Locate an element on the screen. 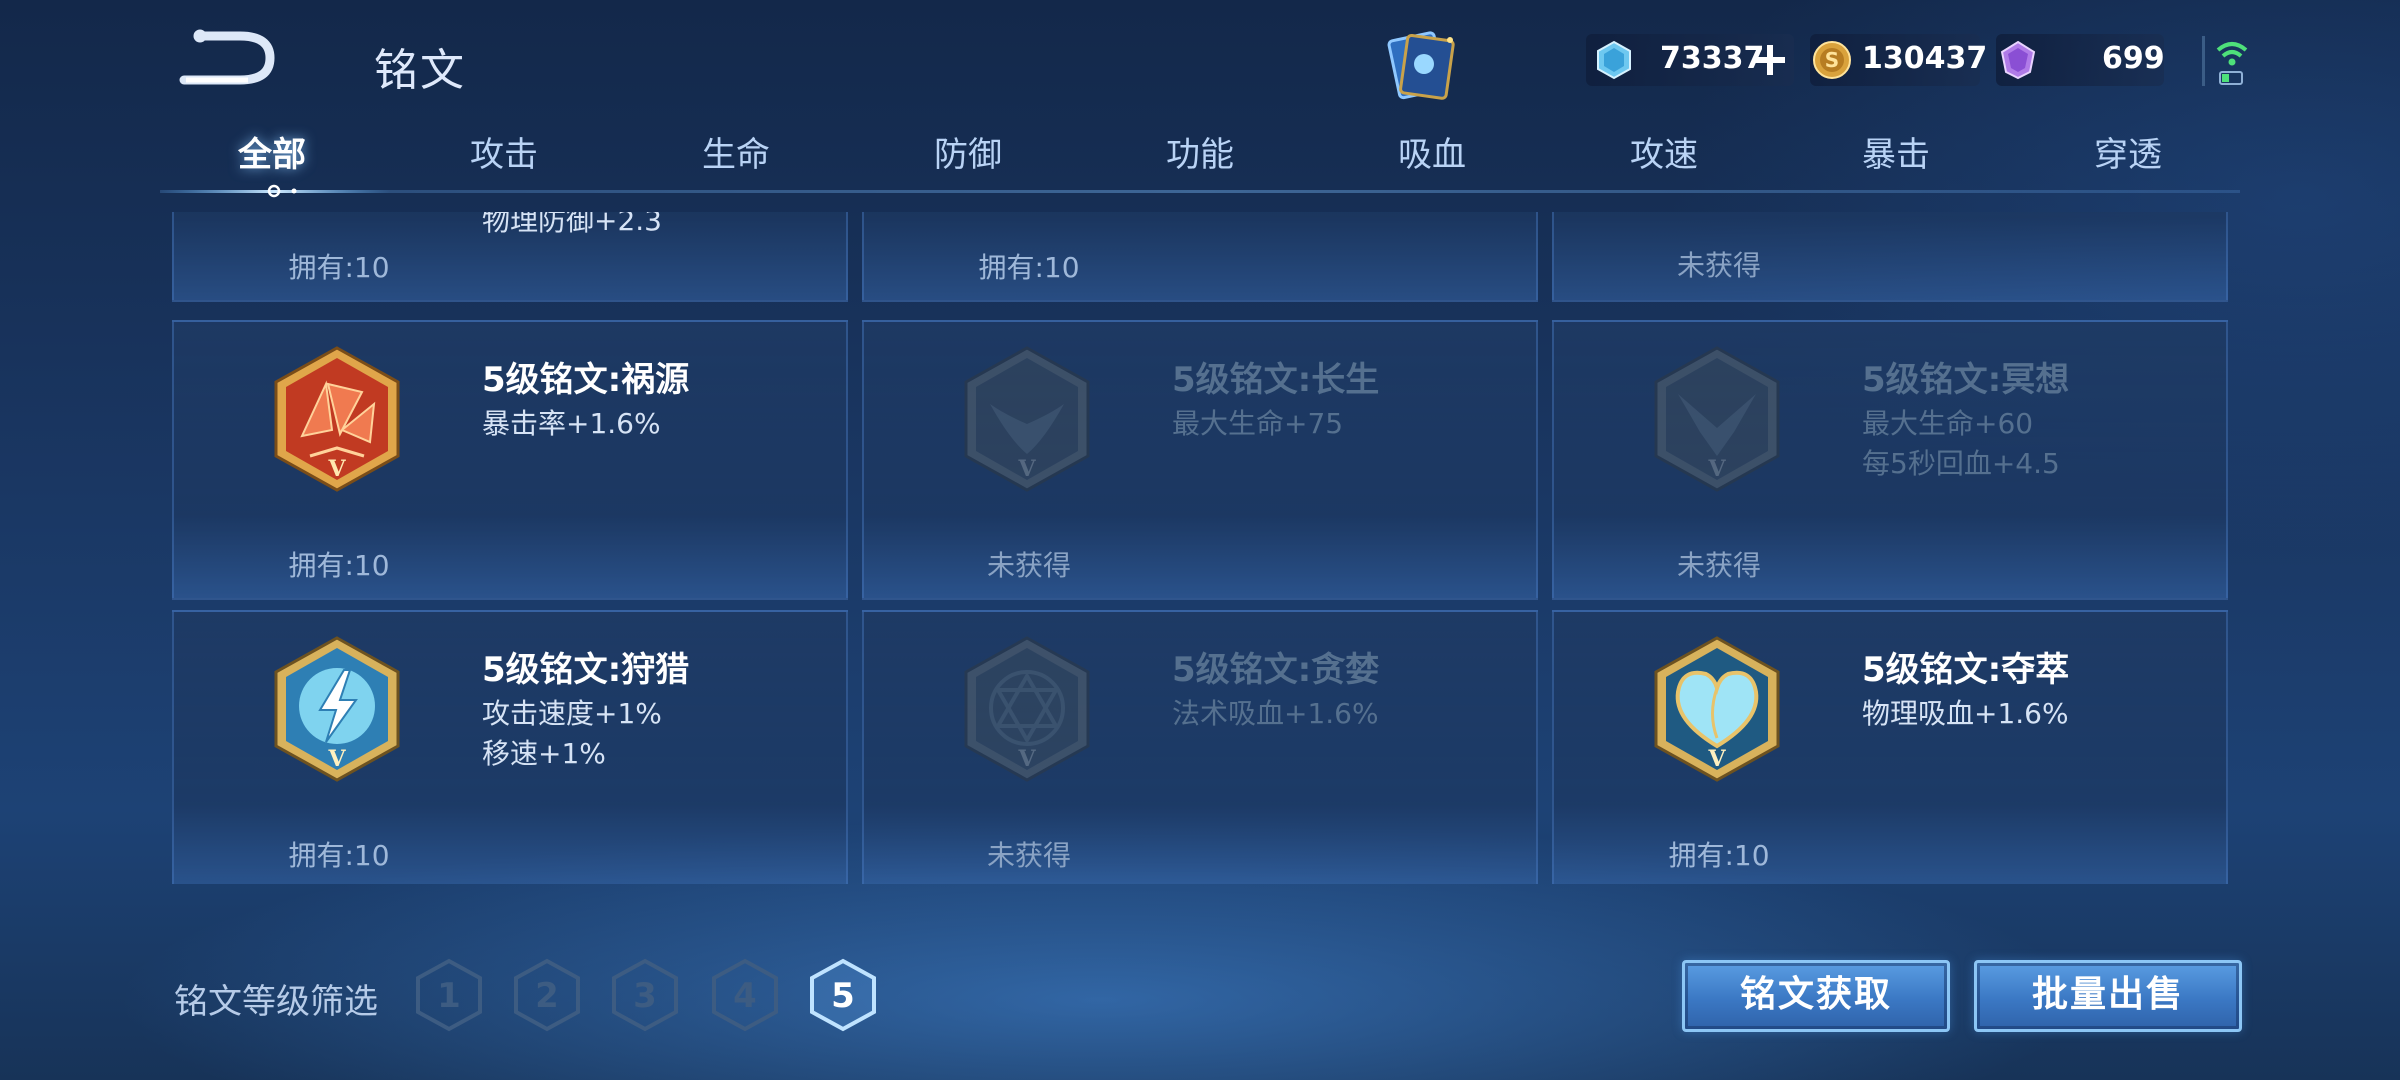  inscription-name: 5级铭文:贪婪 is located at coordinates (1276, 670).